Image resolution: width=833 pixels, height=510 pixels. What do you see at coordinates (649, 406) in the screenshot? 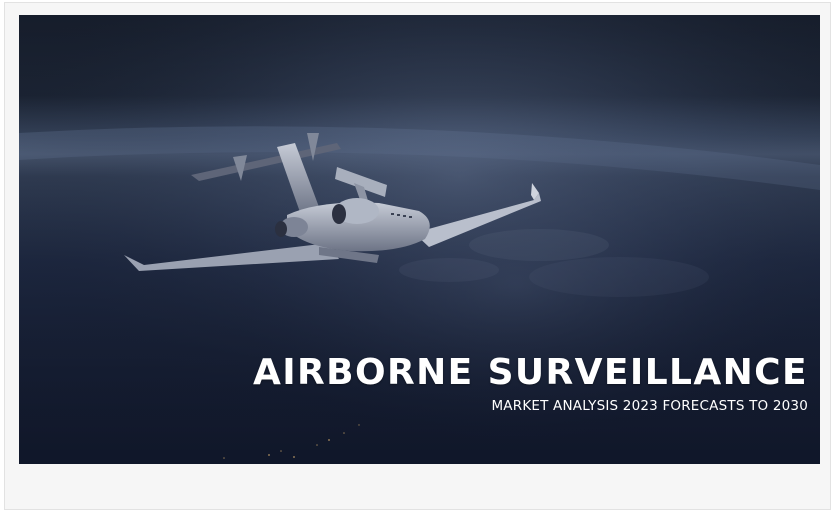
I see `banner-subtitle: MARKET ANALYSIS 2023 FORECASTS TO 2030` at bounding box center [649, 406].